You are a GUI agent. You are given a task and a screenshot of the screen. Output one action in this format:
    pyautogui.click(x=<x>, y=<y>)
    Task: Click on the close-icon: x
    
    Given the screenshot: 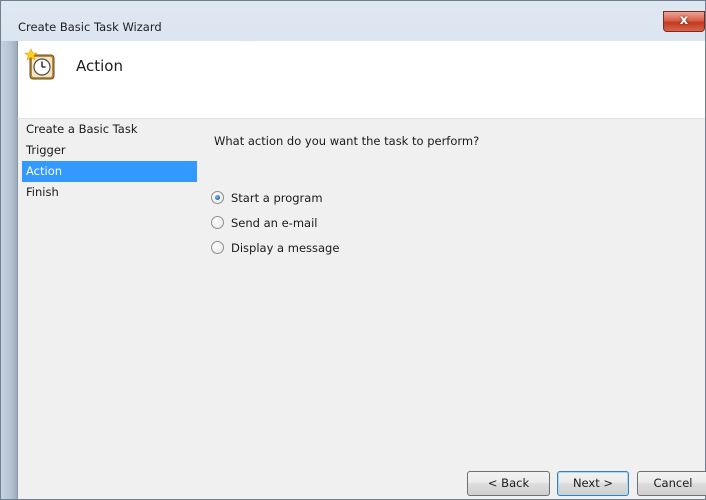 What is the action you would take?
    pyautogui.click(x=684, y=20)
    